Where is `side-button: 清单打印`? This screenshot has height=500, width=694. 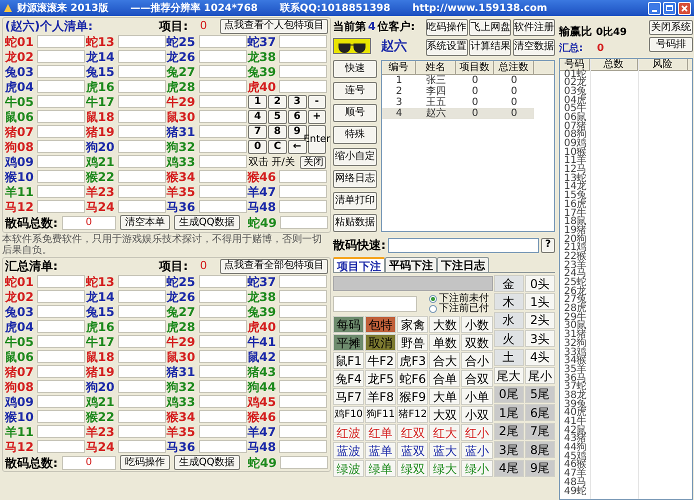 side-button: 清单打印 is located at coordinates (355, 201).